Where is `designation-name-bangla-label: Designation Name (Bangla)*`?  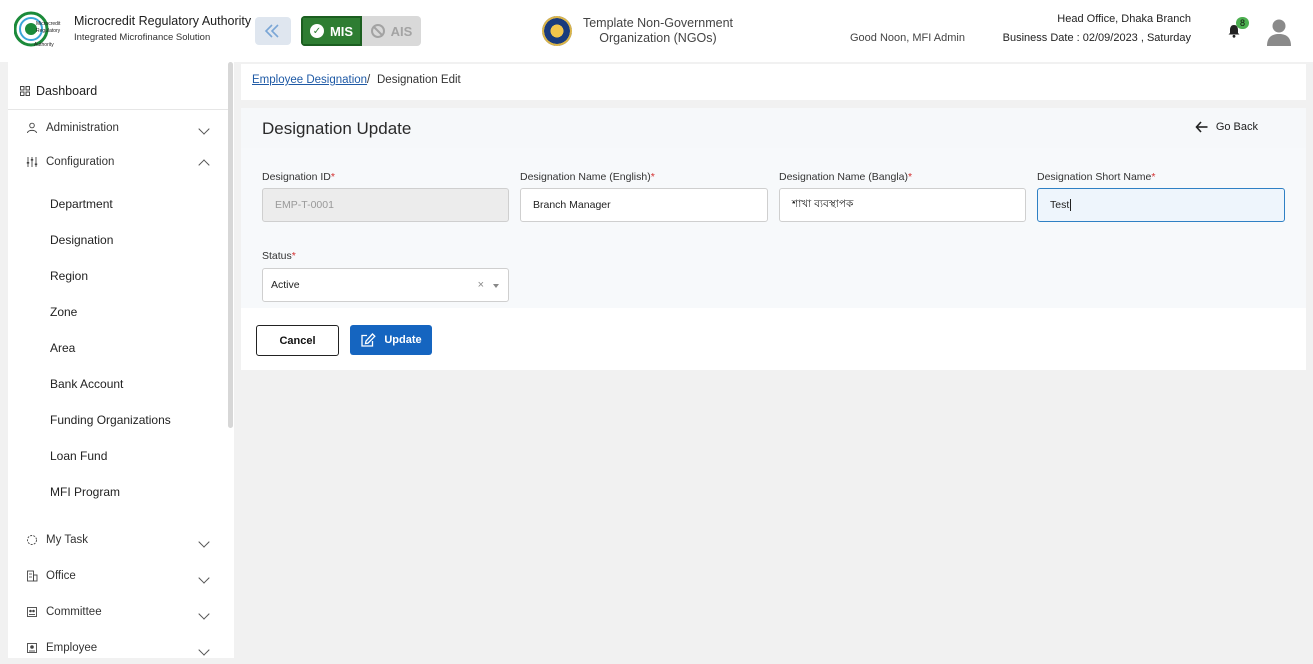
designation-name-bangla-label: Designation Name (Bangla)* is located at coordinates (846, 177).